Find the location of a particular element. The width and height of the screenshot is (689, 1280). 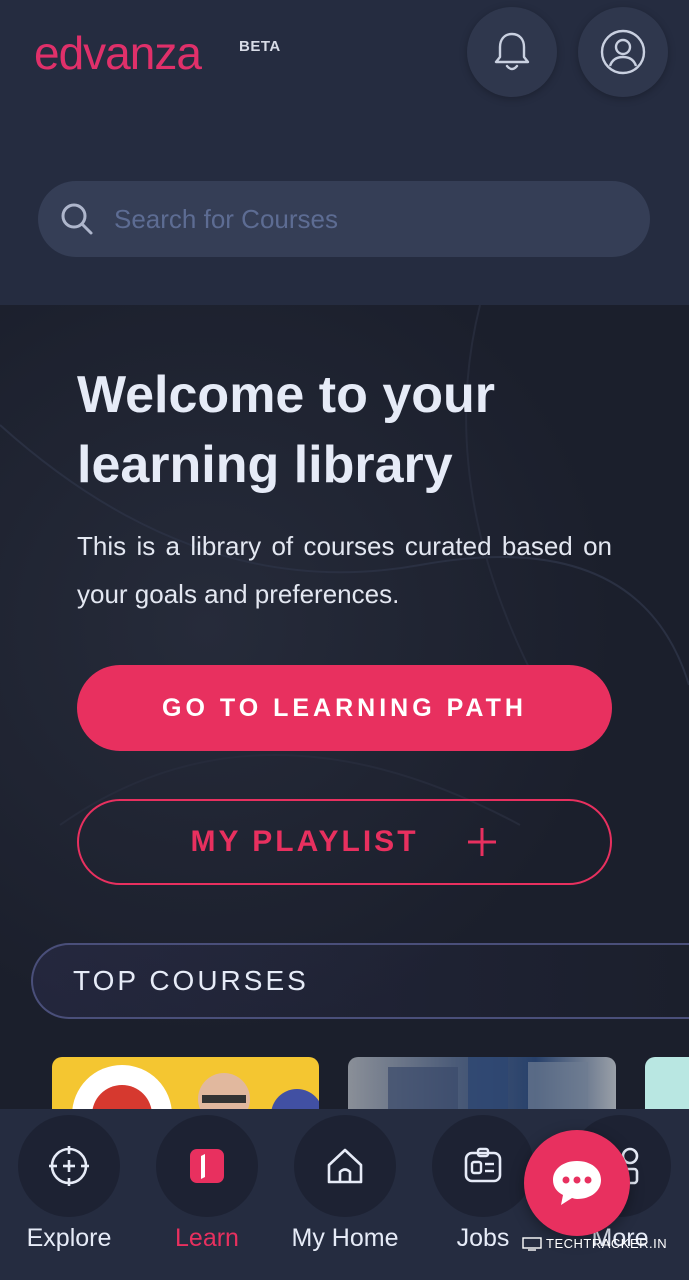

nav-jobs-circle is located at coordinates (483, 1166).